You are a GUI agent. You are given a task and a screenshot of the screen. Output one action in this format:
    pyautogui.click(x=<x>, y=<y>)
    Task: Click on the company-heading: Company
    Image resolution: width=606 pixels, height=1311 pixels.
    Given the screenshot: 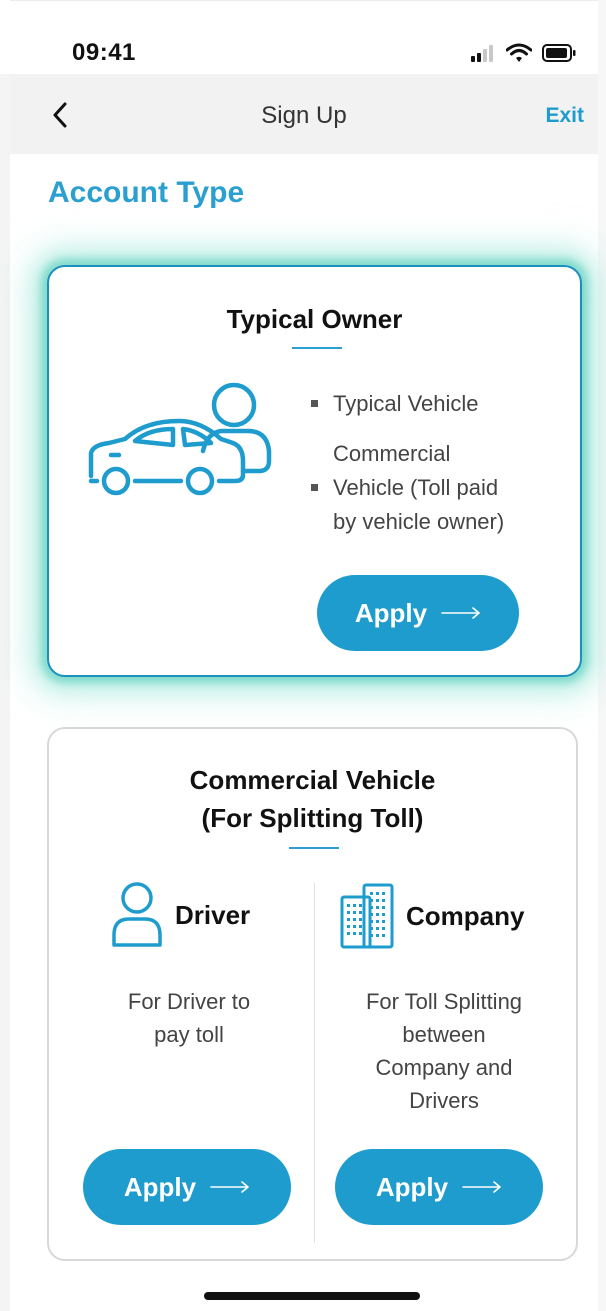 What is the action you would take?
    pyautogui.click(x=431, y=916)
    